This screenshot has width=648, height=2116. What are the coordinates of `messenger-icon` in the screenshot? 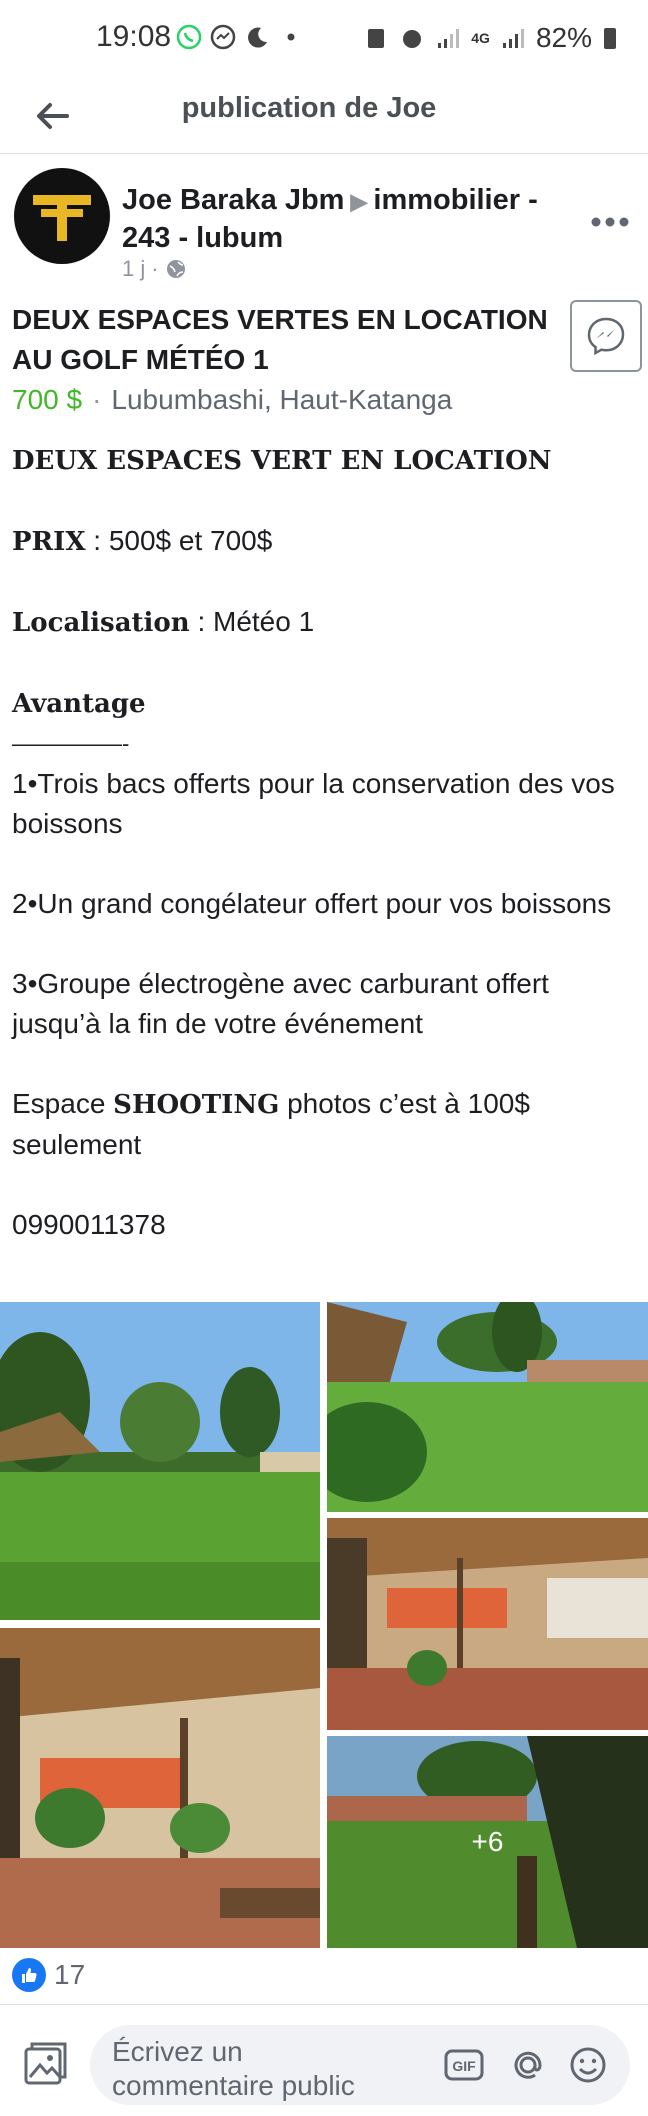 It's located at (606, 336).